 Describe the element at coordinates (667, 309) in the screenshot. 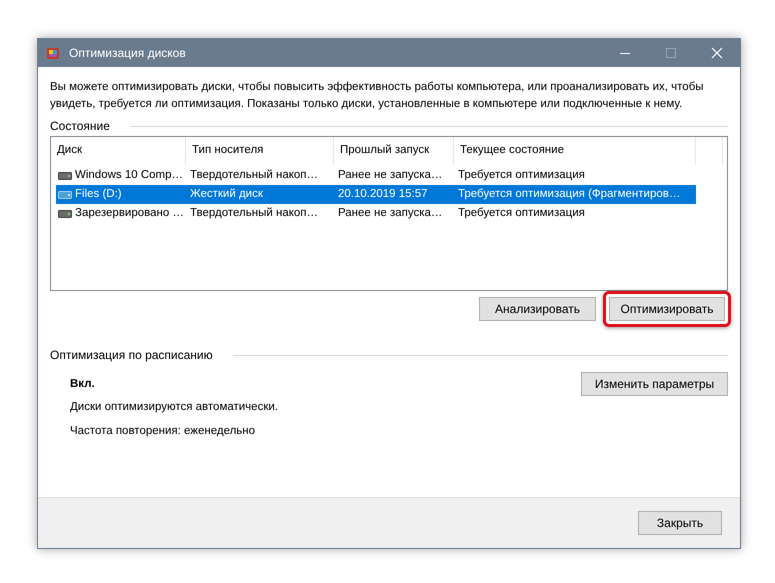

I see `optimize-button: Оптимизировать` at that location.